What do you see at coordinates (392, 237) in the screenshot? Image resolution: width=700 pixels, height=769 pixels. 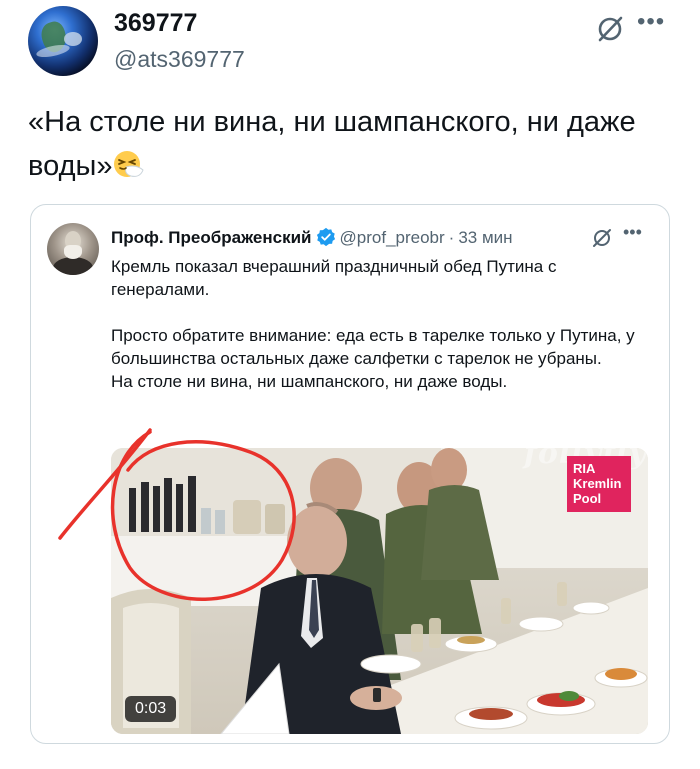 I see `quoted-author-handle: @prof_preobr` at bounding box center [392, 237].